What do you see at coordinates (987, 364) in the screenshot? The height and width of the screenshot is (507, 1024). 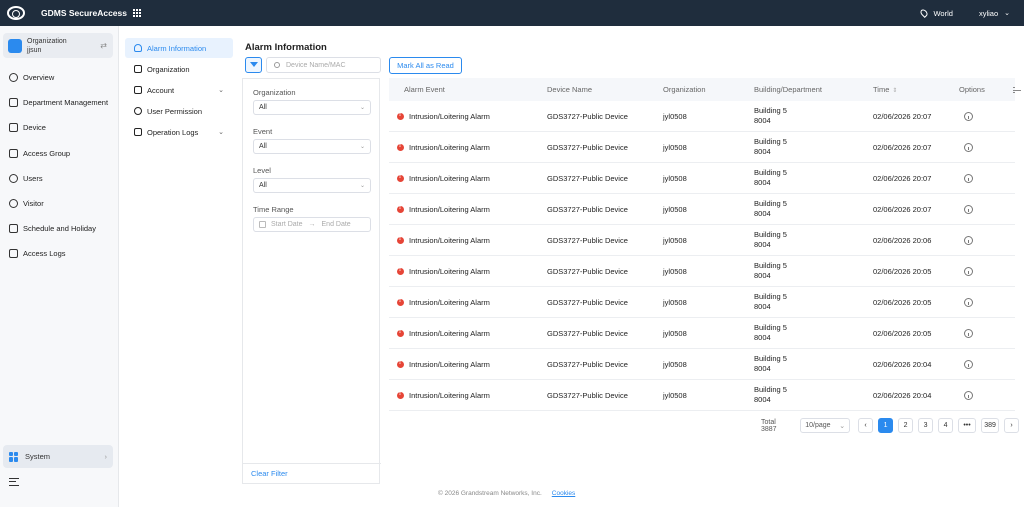 I see `options-cell` at bounding box center [987, 364].